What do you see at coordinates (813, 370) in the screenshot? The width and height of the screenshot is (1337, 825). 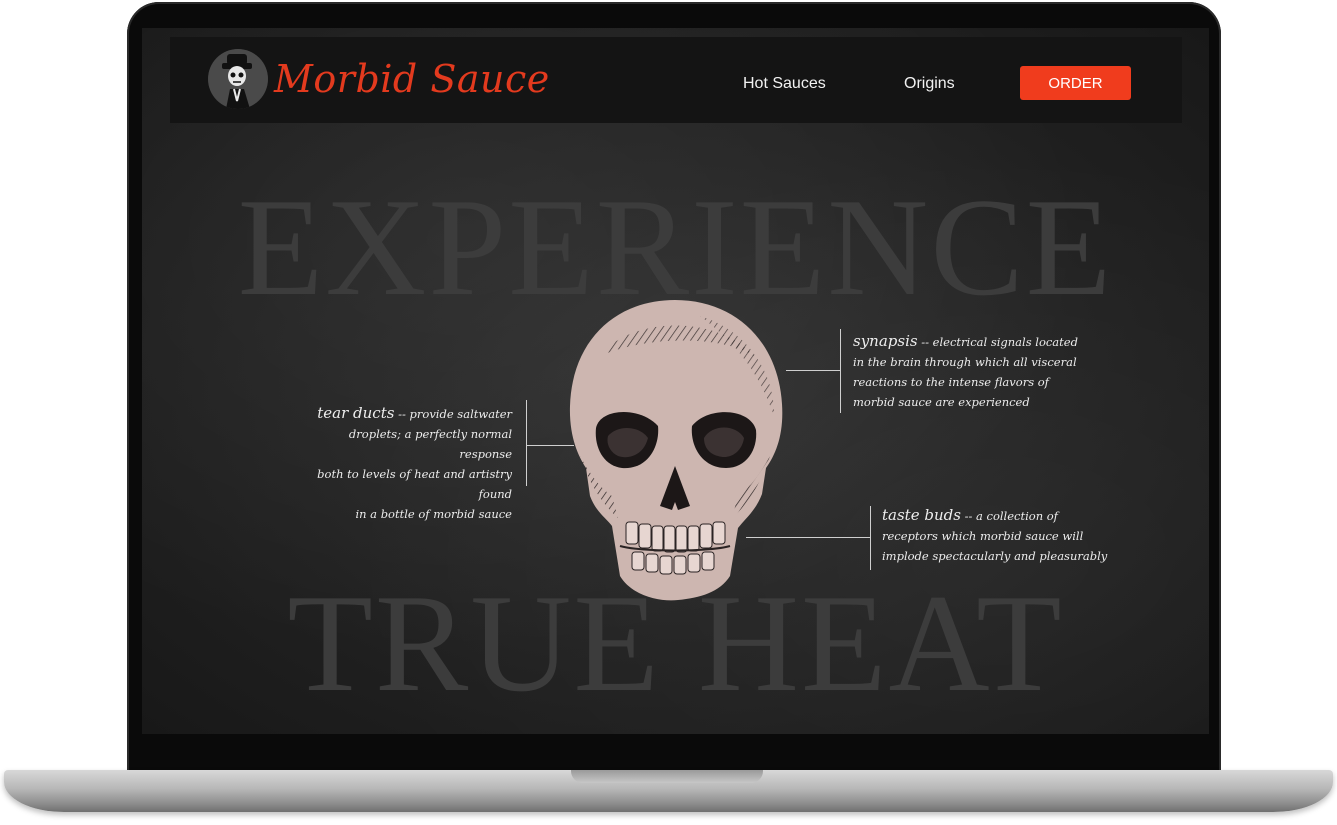 I see `synapsis-connector` at bounding box center [813, 370].